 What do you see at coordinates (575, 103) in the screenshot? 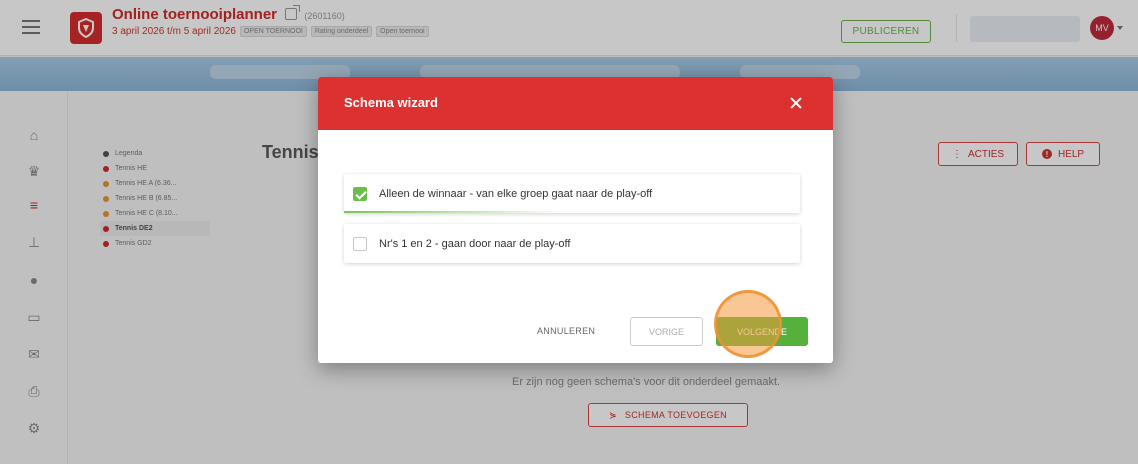
I see `modal-header: Schema wizard` at bounding box center [575, 103].